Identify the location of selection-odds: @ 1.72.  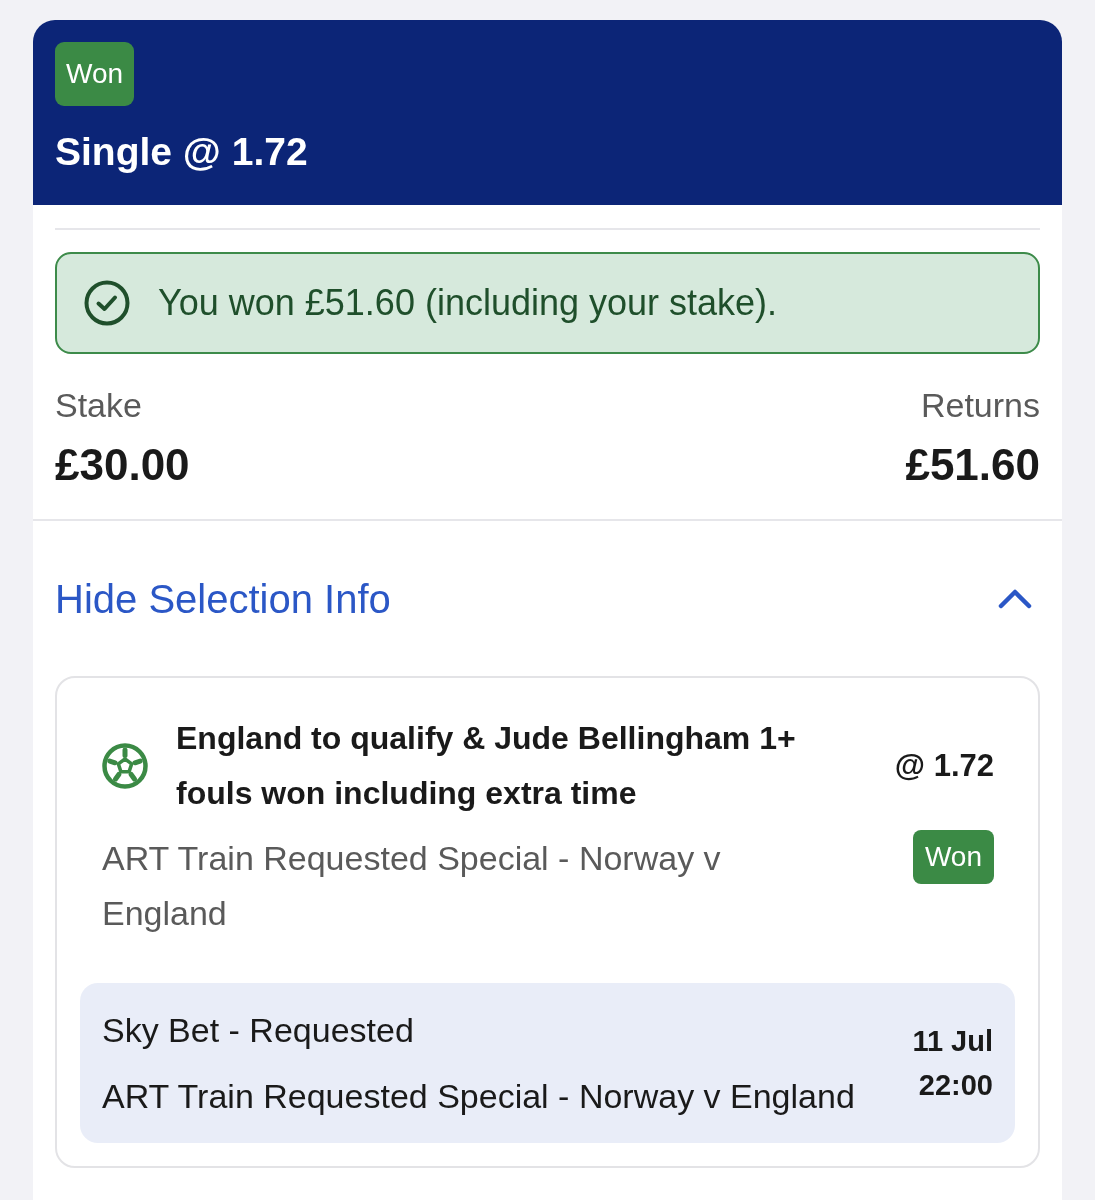
(944, 766).